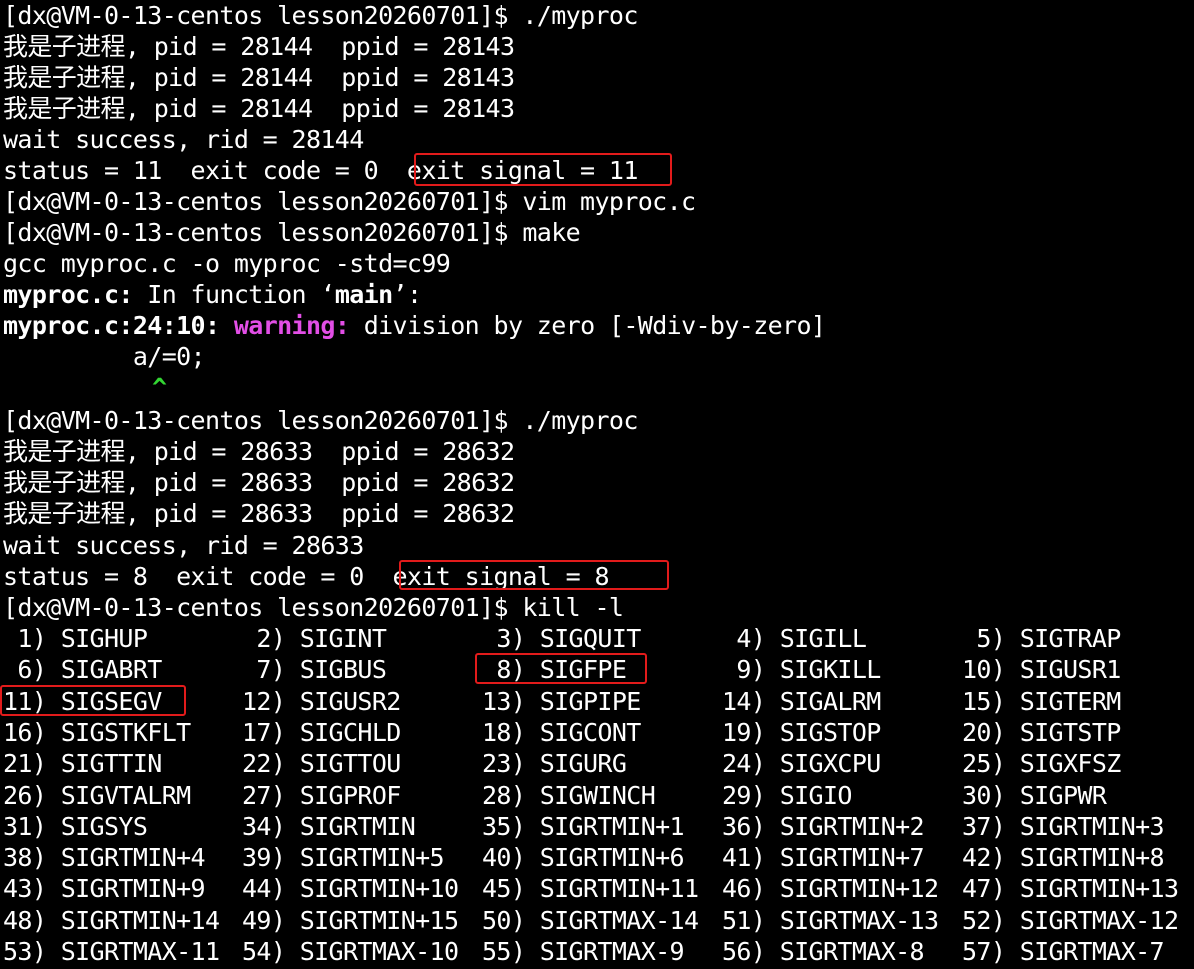 This screenshot has width=1194, height=969. What do you see at coordinates (314, 670) in the screenshot?
I see `signal-entry: 7) SIGBUS` at bounding box center [314, 670].